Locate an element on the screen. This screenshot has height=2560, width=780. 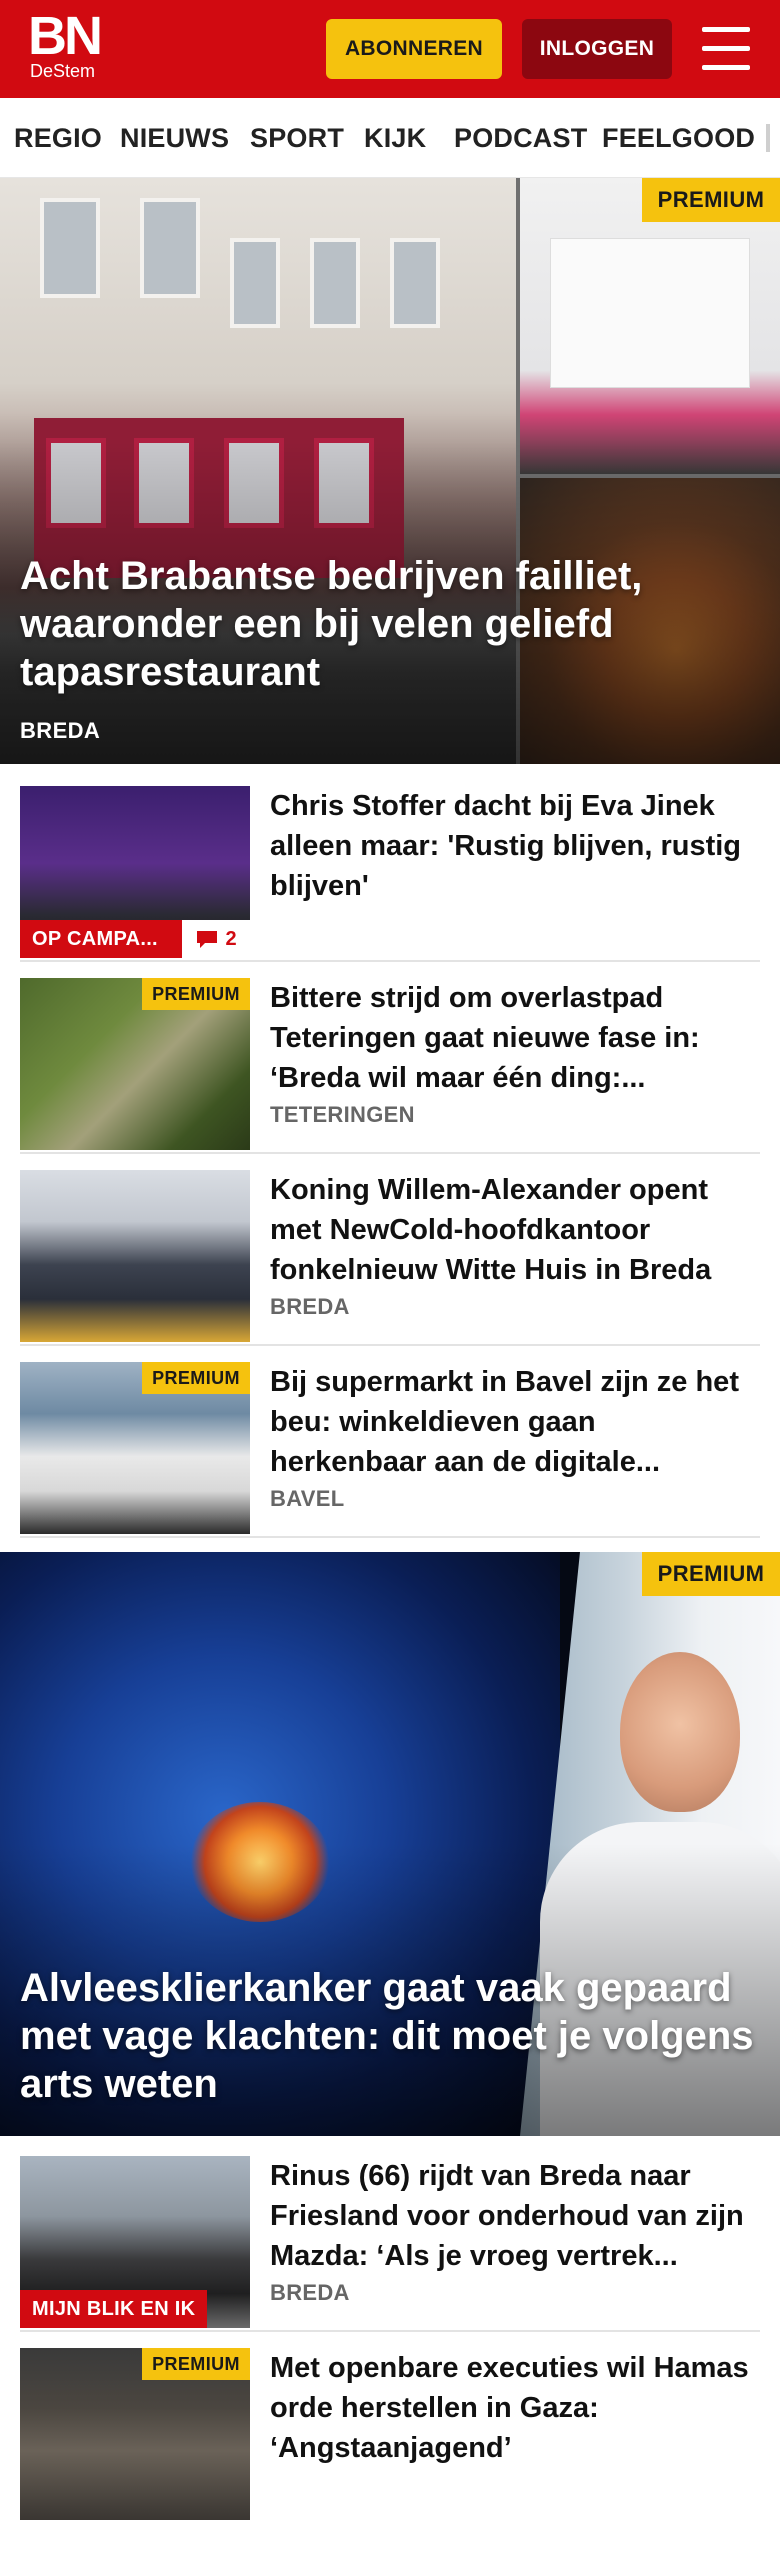
site-logo: BN DeStem is located at coordinates (65, 44).